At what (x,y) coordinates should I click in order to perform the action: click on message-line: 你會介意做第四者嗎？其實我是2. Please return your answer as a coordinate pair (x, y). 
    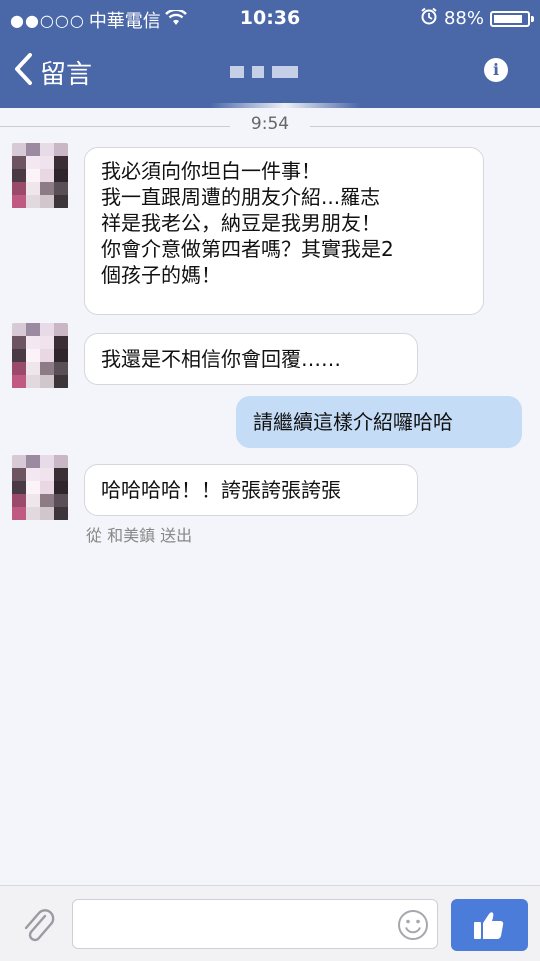
    Looking at the image, I should click on (247, 249).